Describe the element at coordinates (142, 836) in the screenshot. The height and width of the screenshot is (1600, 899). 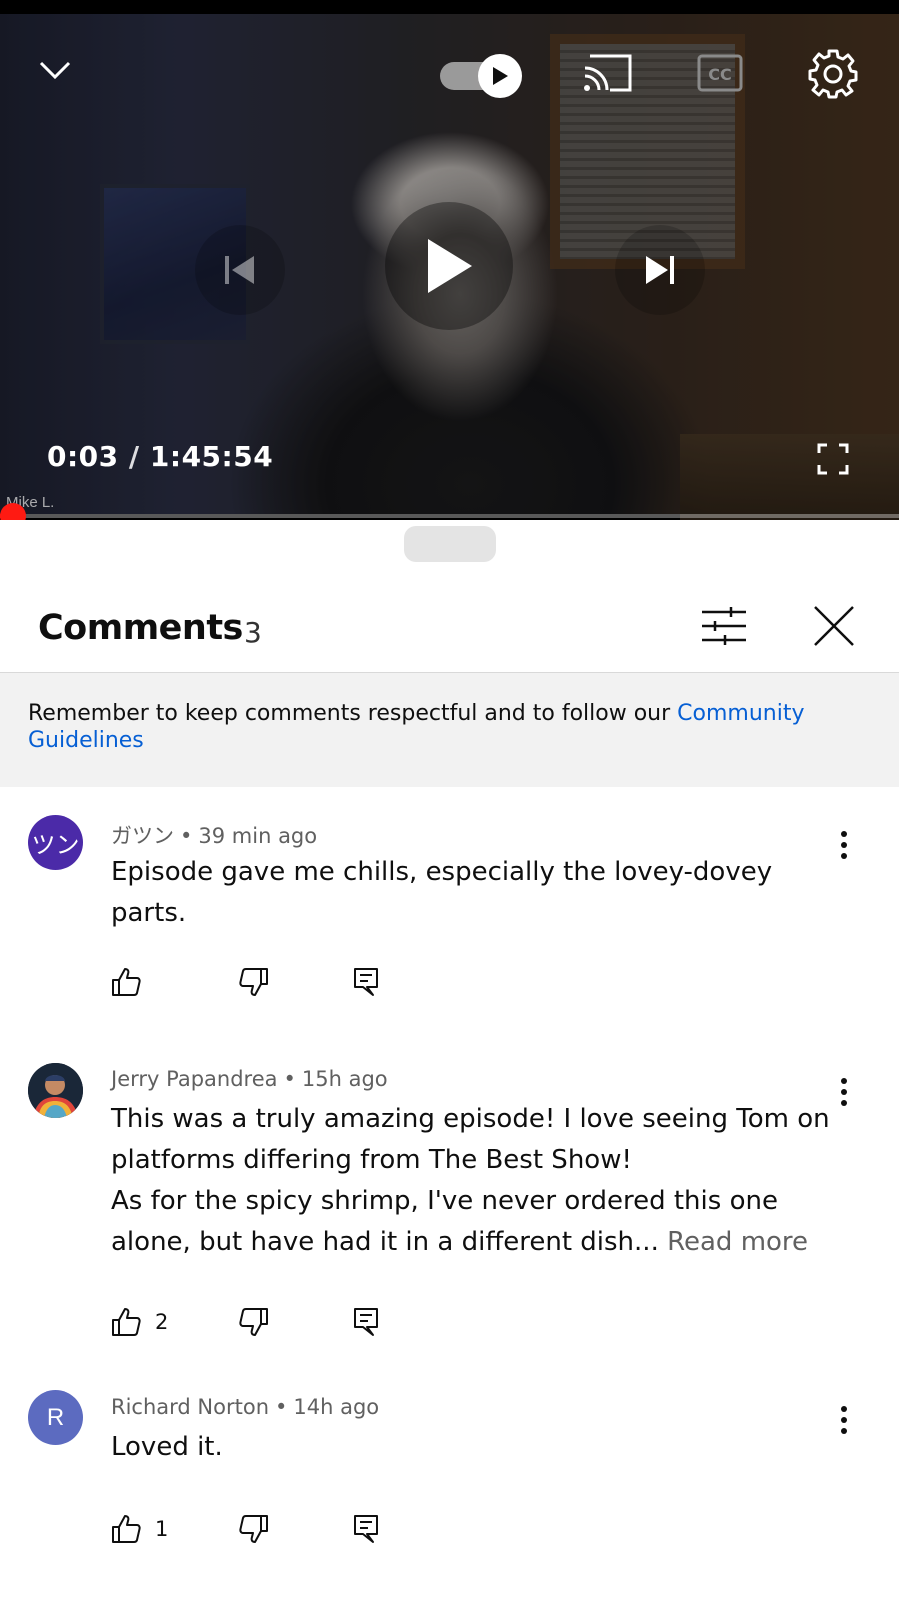
I see `comment-author: ガツン` at that location.